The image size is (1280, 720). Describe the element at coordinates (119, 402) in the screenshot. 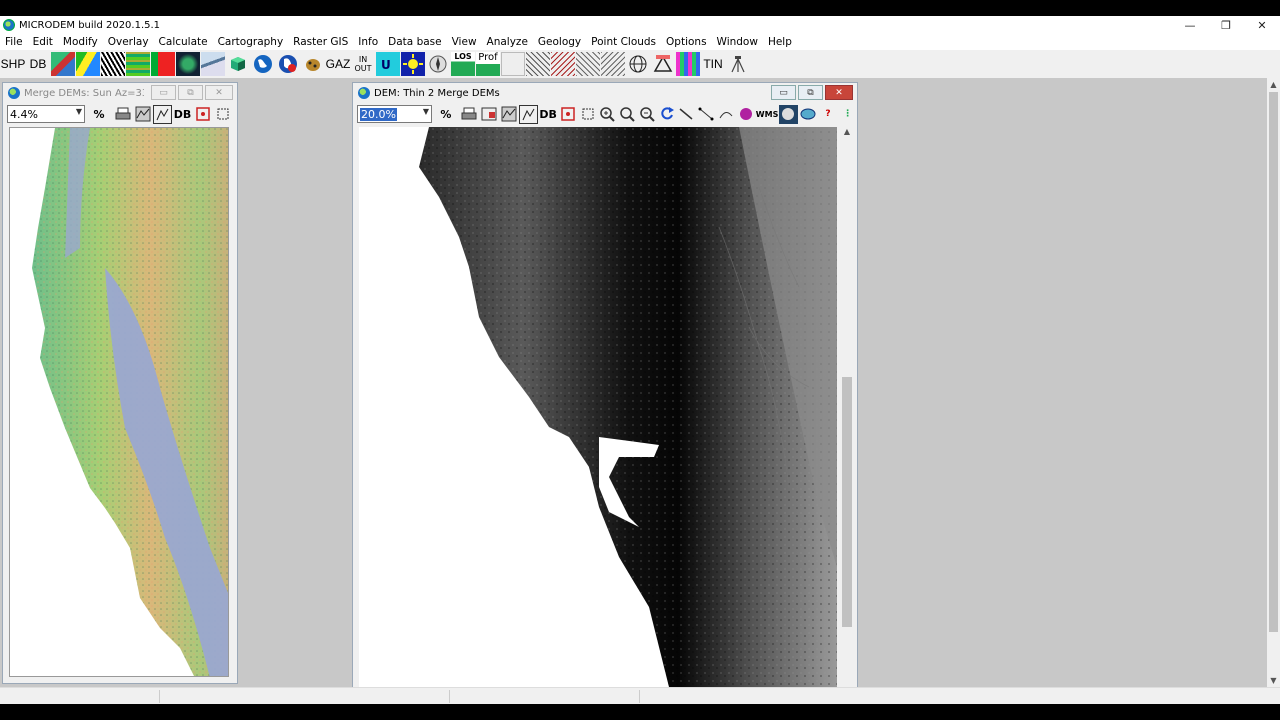

I see `shaded-relief-map` at that location.